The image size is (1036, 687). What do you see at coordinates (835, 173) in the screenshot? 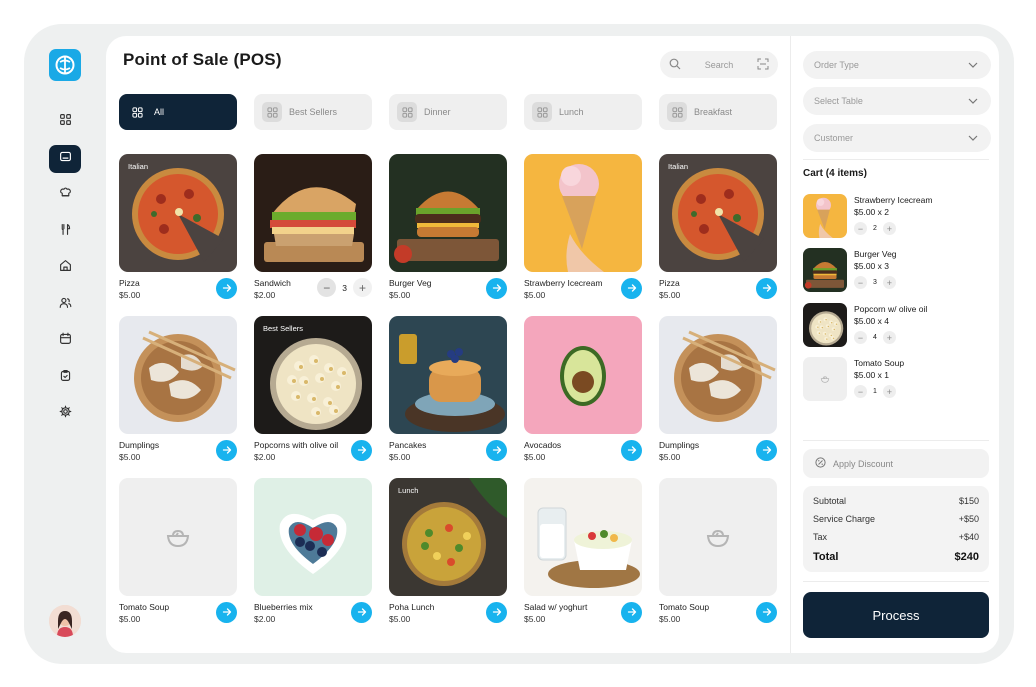
I see `cart-title: Cart (4 items)` at bounding box center [835, 173].